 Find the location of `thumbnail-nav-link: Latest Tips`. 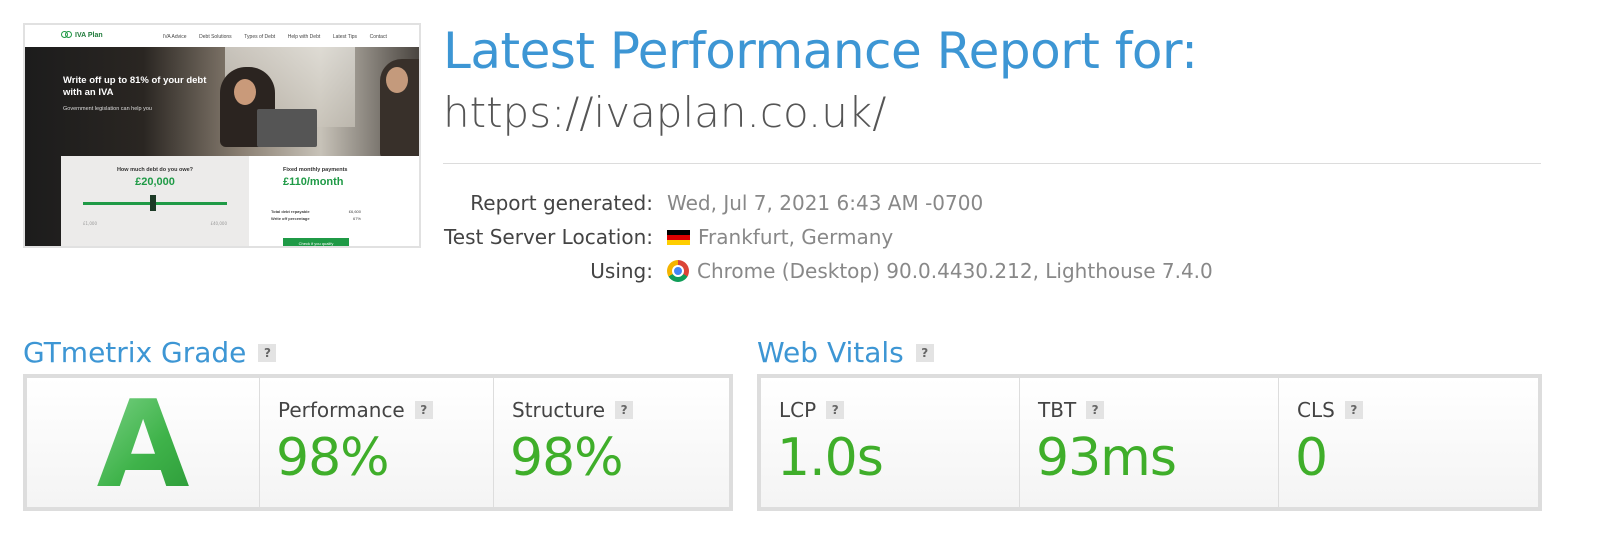

thumbnail-nav-link: Latest Tips is located at coordinates (345, 37).